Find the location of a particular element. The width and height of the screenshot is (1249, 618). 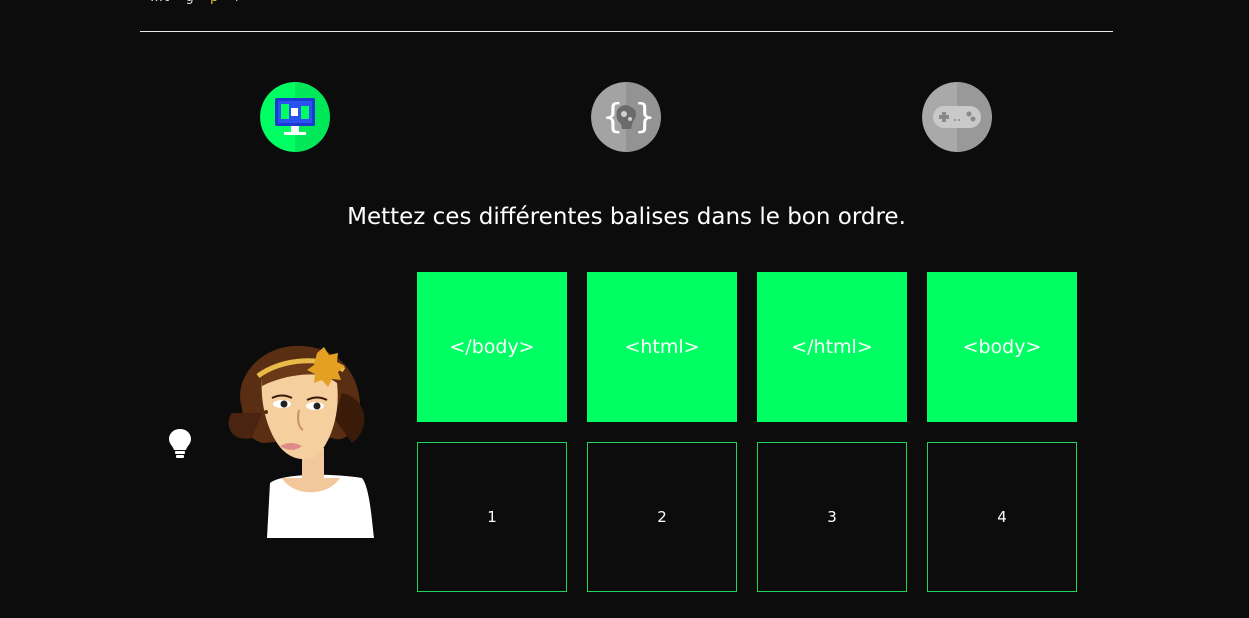

character-illustration is located at coordinates (302, 441).